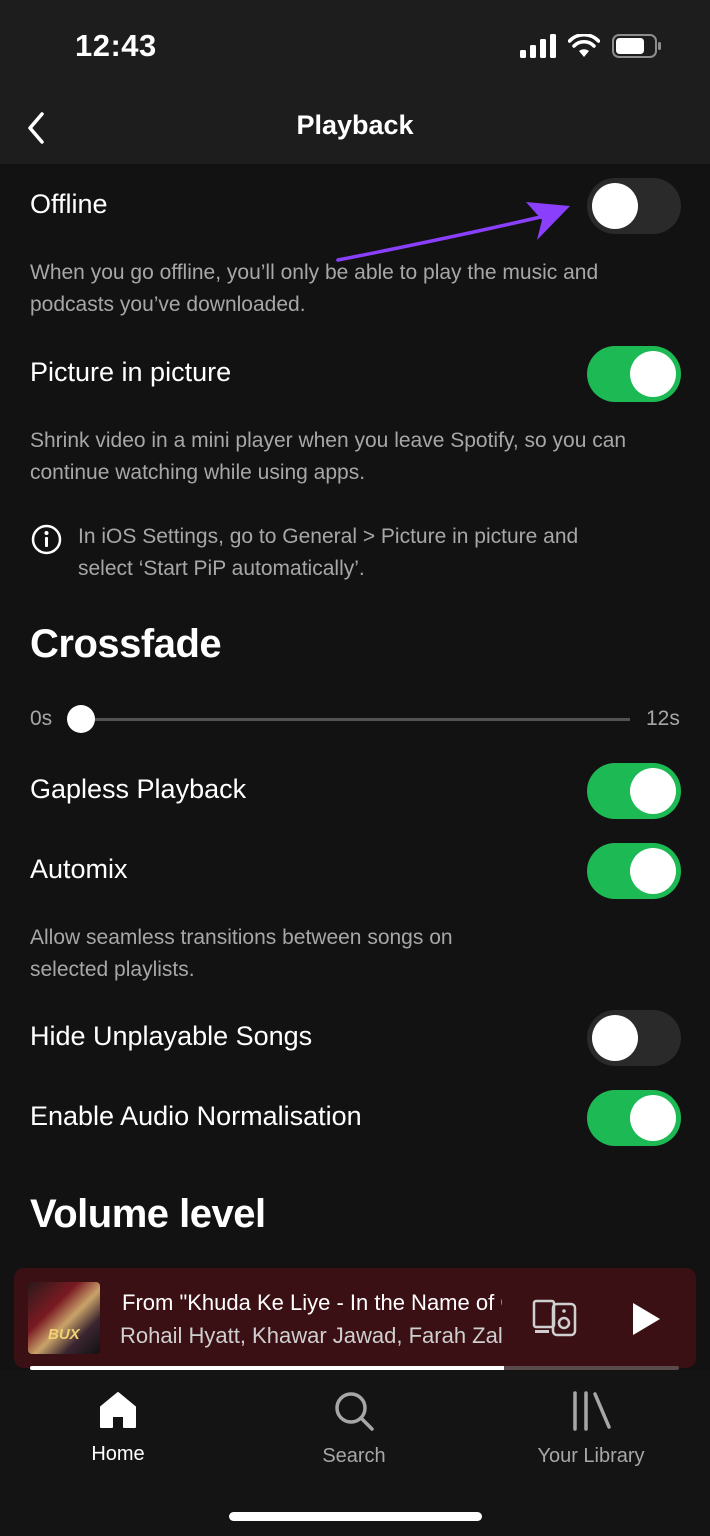 This screenshot has height=1536, width=710. I want to click on offline-label: Offline, so click(69, 204).